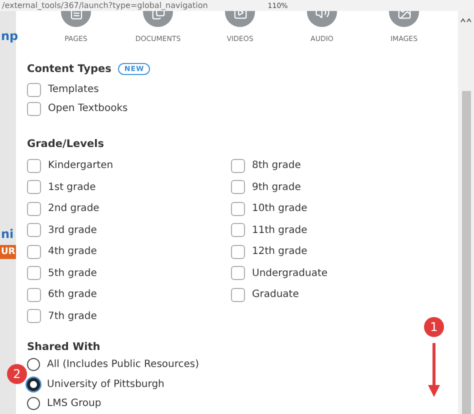  What do you see at coordinates (74, 404) in the screenshot?
I see `radio-label: LMS Group` at bounding box center [74, 404].